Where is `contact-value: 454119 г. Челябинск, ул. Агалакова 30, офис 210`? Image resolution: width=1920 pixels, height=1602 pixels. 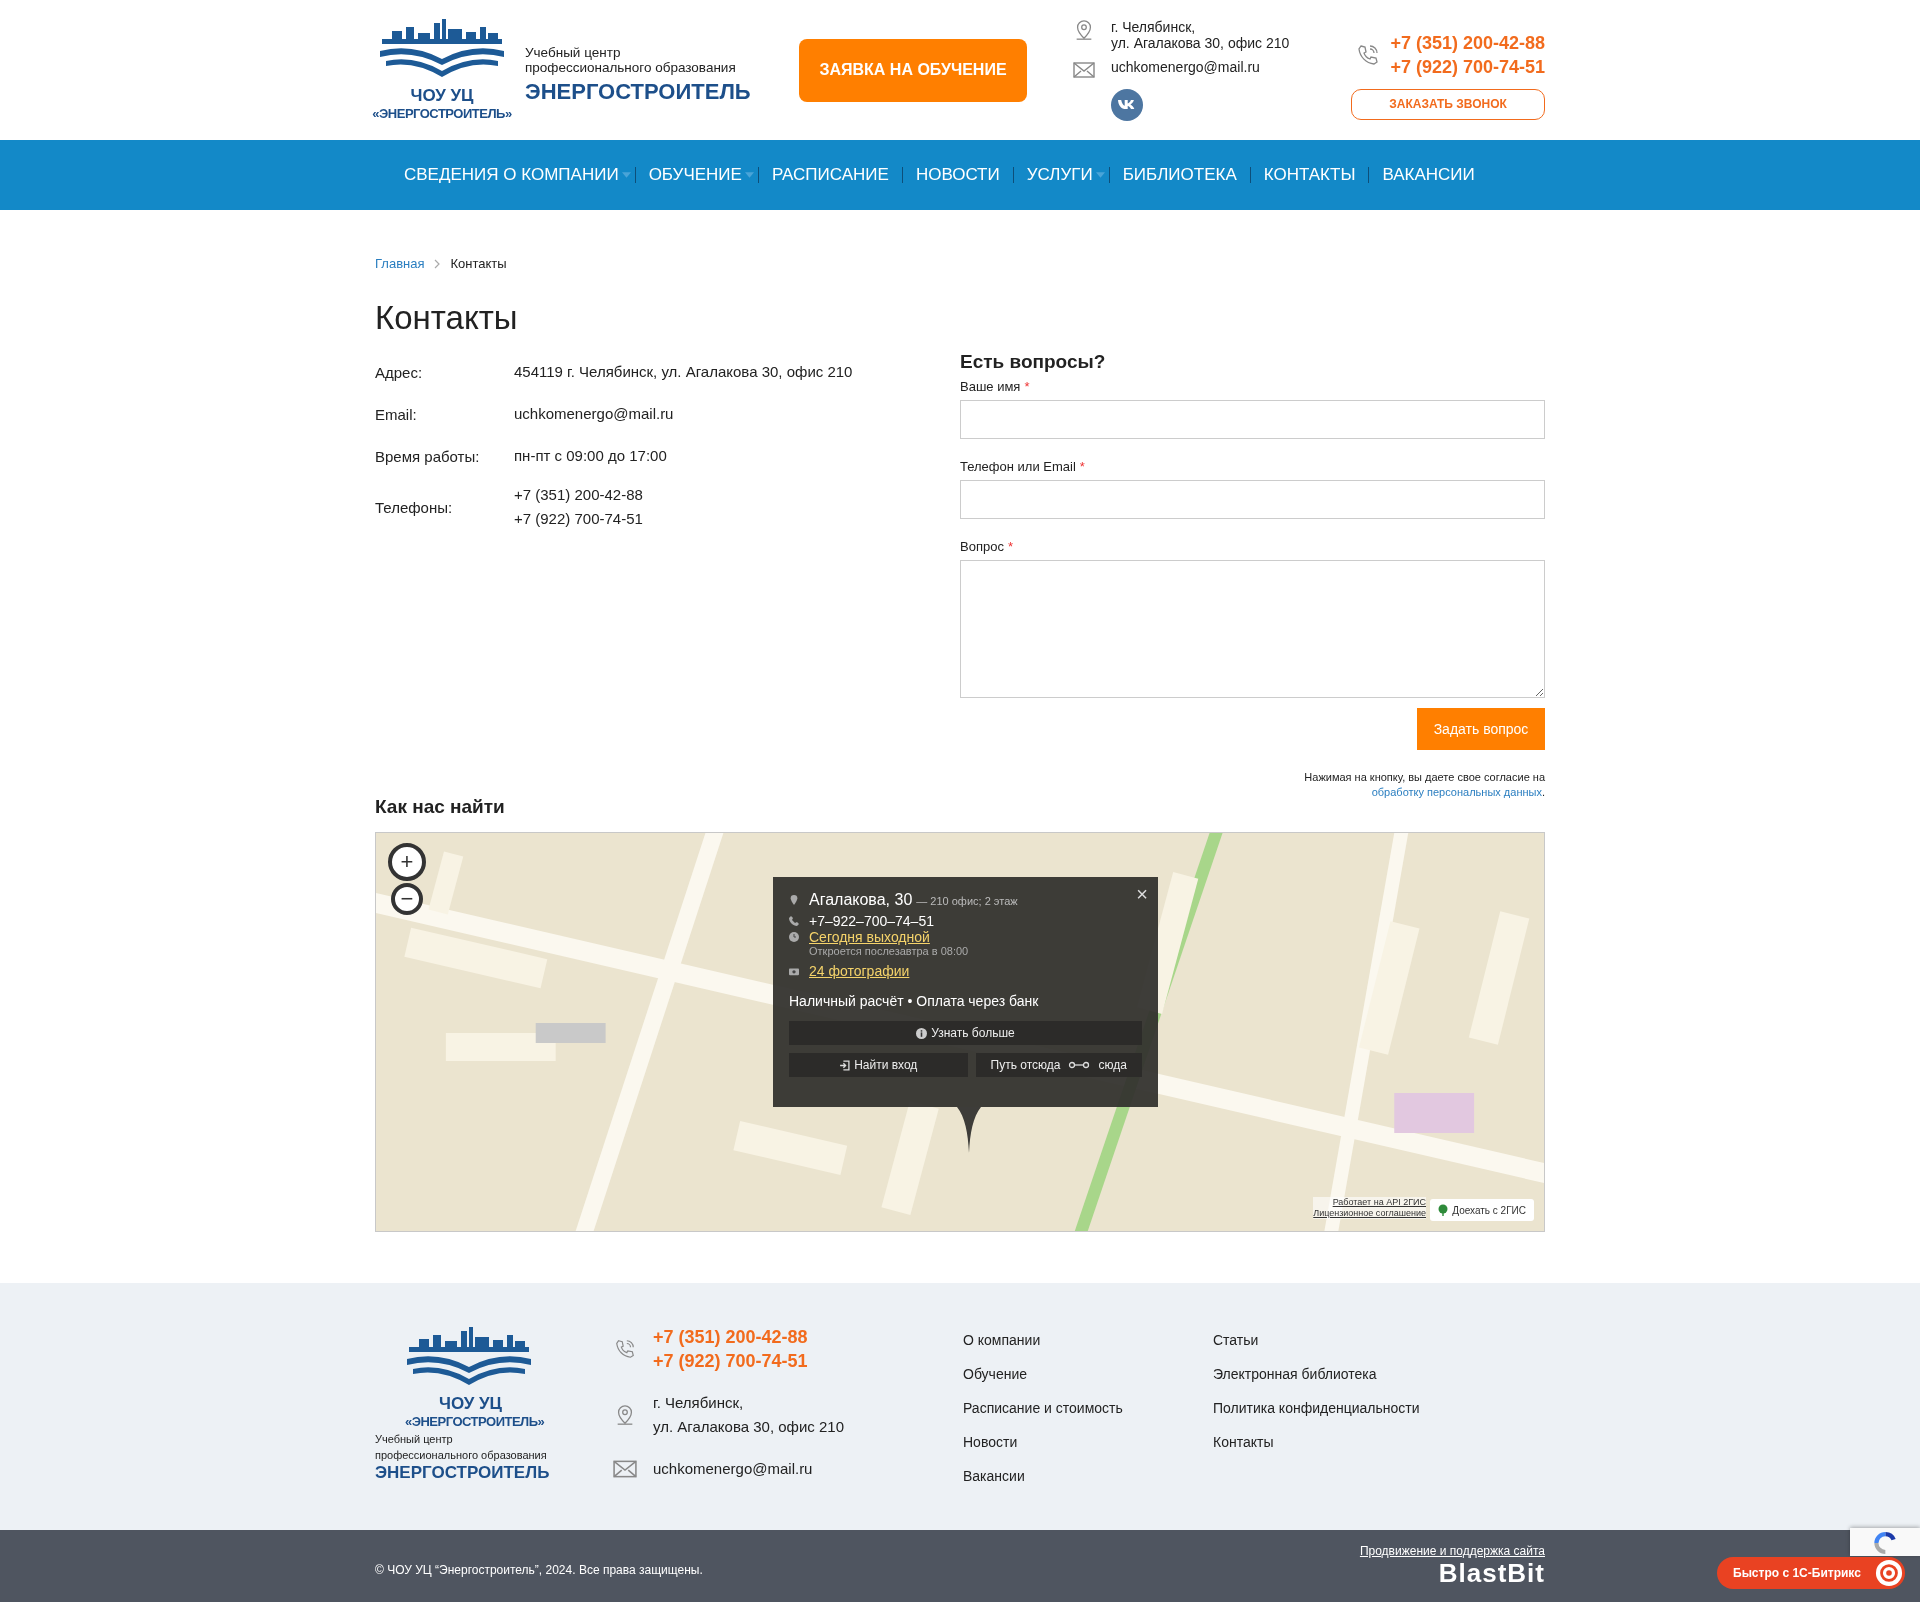 contact-value: 454119 г. Челябинск, ул. Агалакова 30, офис 210 is located at coordinates (683, 372).